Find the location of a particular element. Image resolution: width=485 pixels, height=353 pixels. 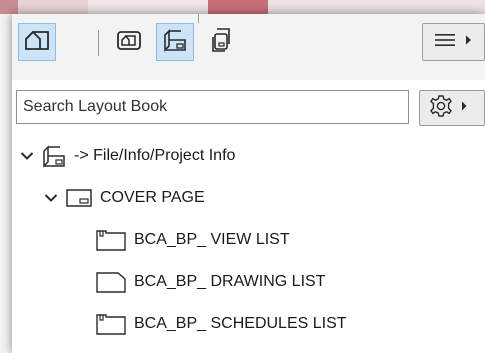

project-map-icon is located at coordinates (37, 42).